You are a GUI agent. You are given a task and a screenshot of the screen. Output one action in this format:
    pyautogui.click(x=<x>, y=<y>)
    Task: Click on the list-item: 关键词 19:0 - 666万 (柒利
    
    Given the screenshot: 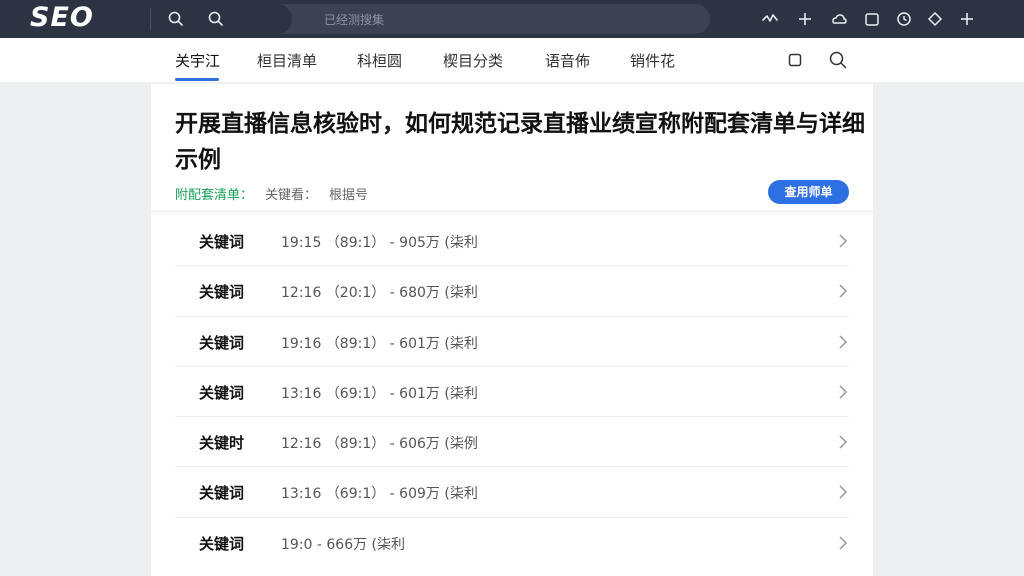 What is the action you would take?
    pyautogui.click(x=512, y=543)
    